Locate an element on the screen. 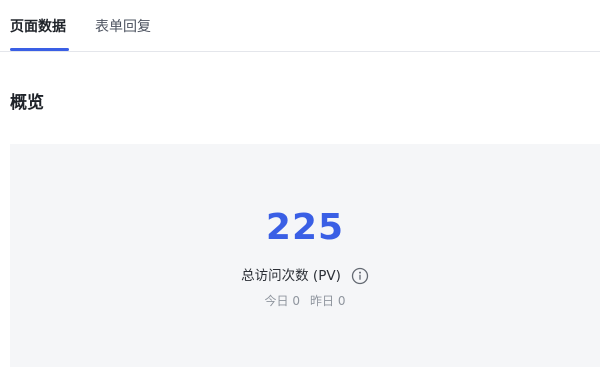  info-icon is located at coordinates (360, 276).